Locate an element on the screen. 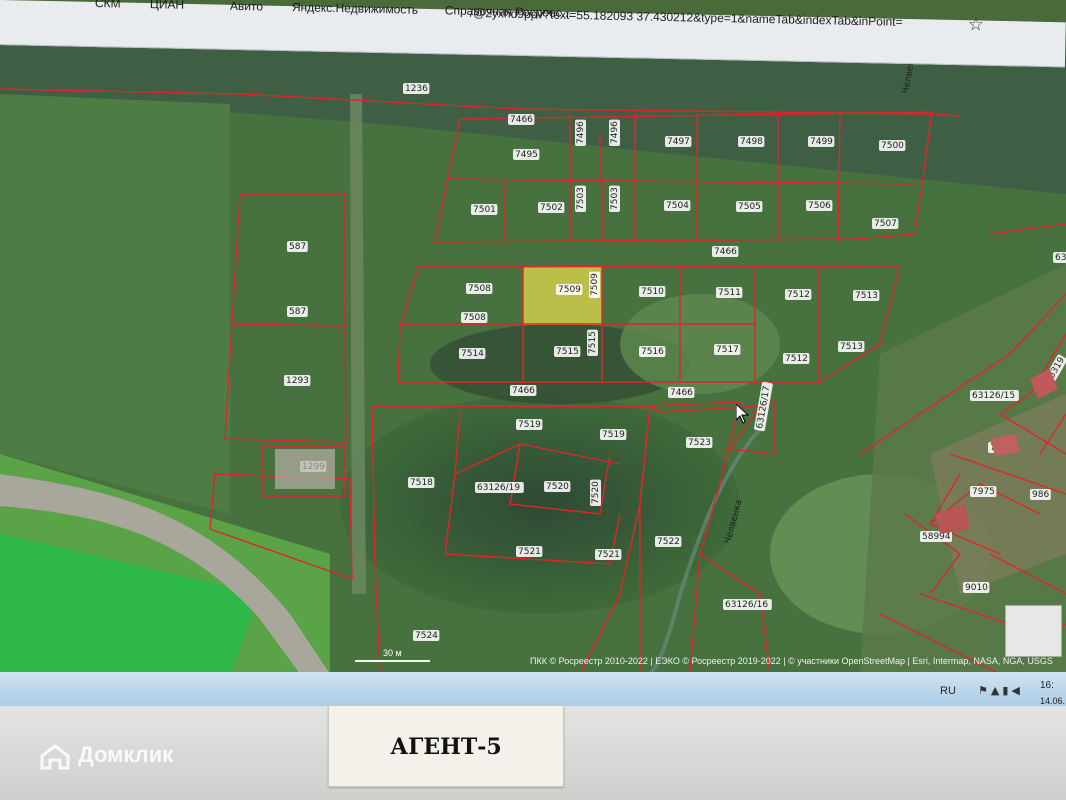  plot-label: 7497 is located at coordinates (678, 142).